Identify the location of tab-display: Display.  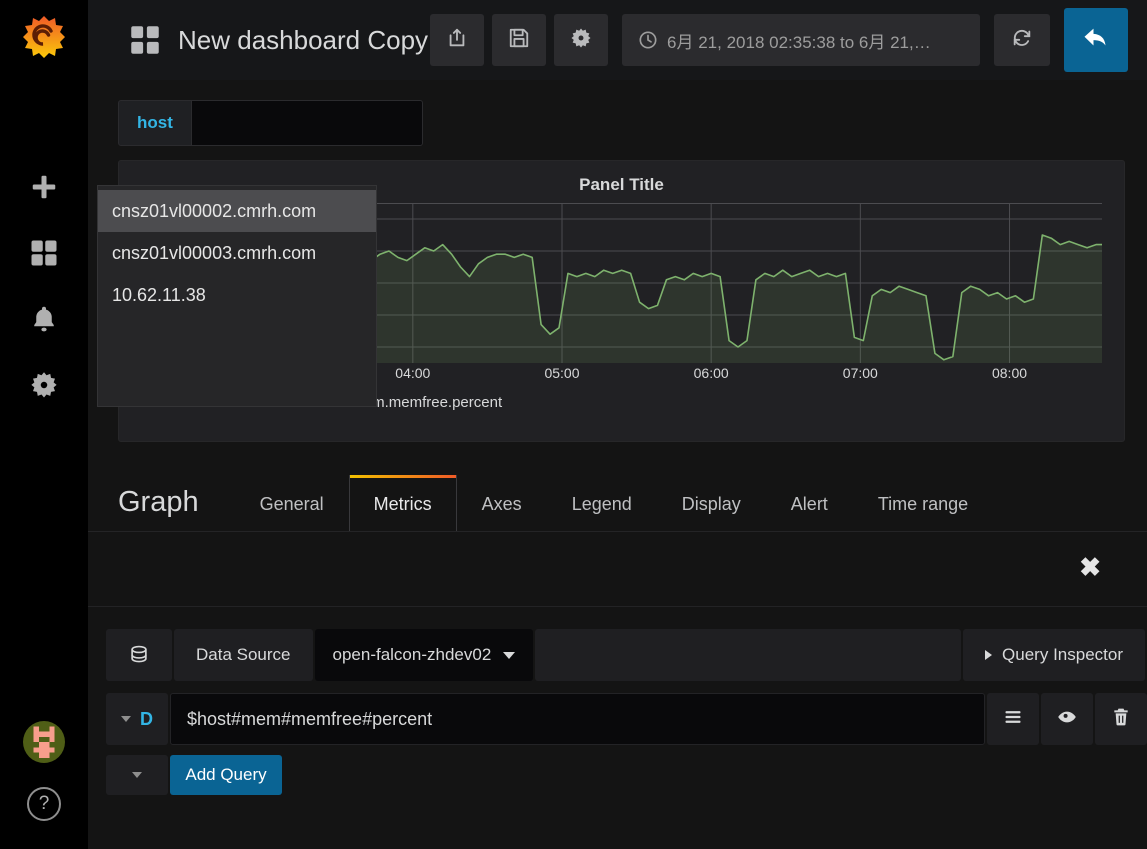
(711, 513).